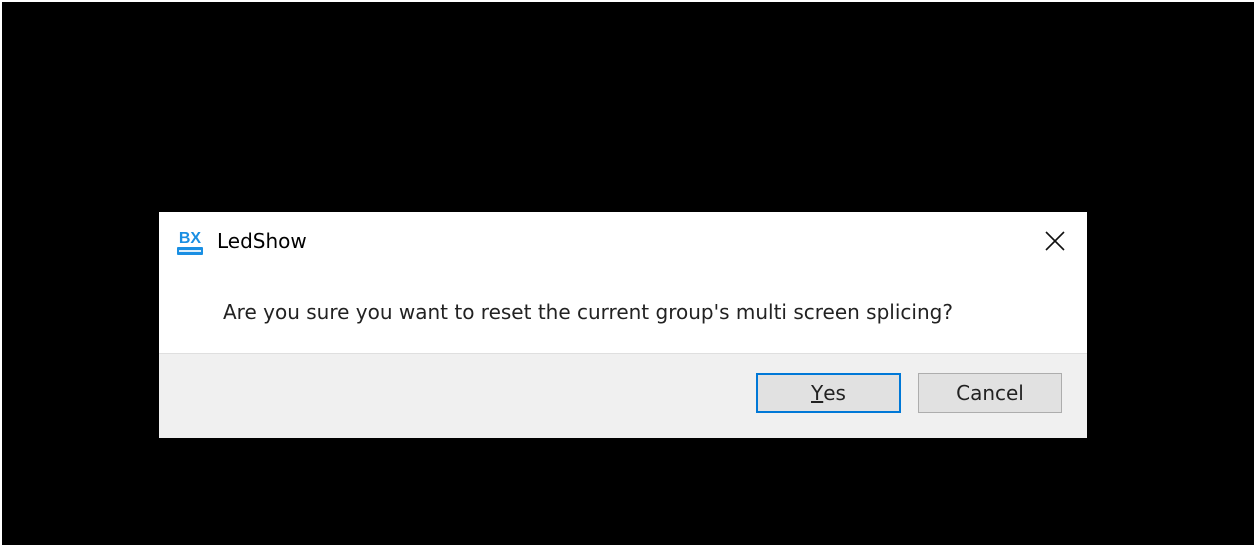  I want to click on close-icon, so click(1055, 241).